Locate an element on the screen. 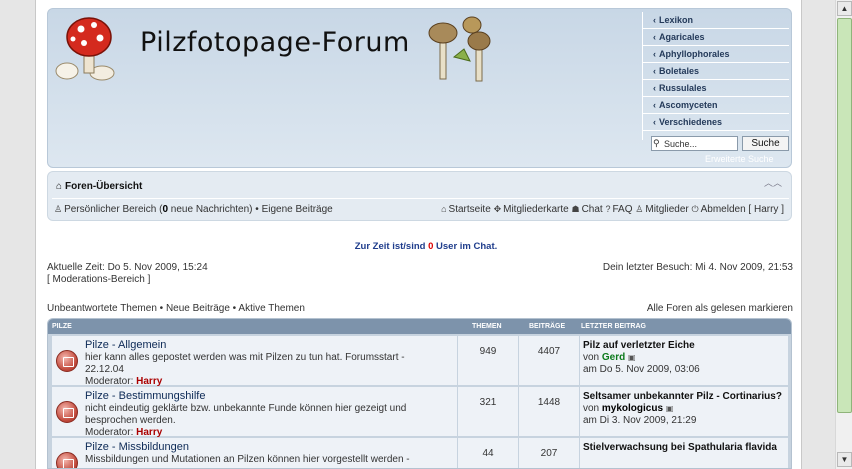 This screenshot has width=852, height=469. scroll-up-arrow-icon: ▲ is located at coordinates (844, 8).